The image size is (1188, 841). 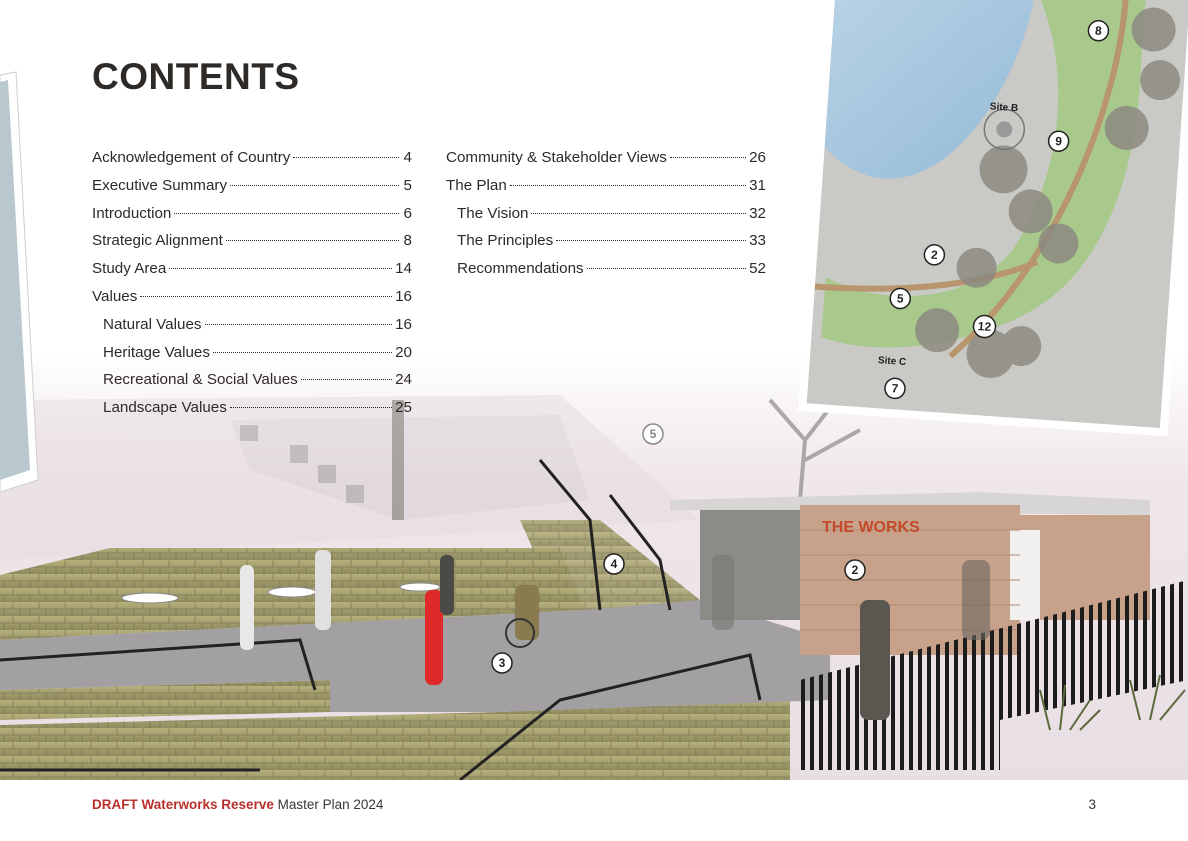 I want to click on map-marker: 7, so click(x=895, y=388).